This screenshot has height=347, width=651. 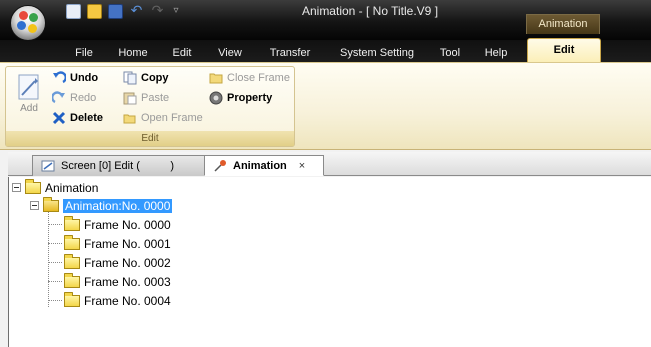 I want to click on tree-selected-label: Animation:No. 0000, so click(x=118, y=205).